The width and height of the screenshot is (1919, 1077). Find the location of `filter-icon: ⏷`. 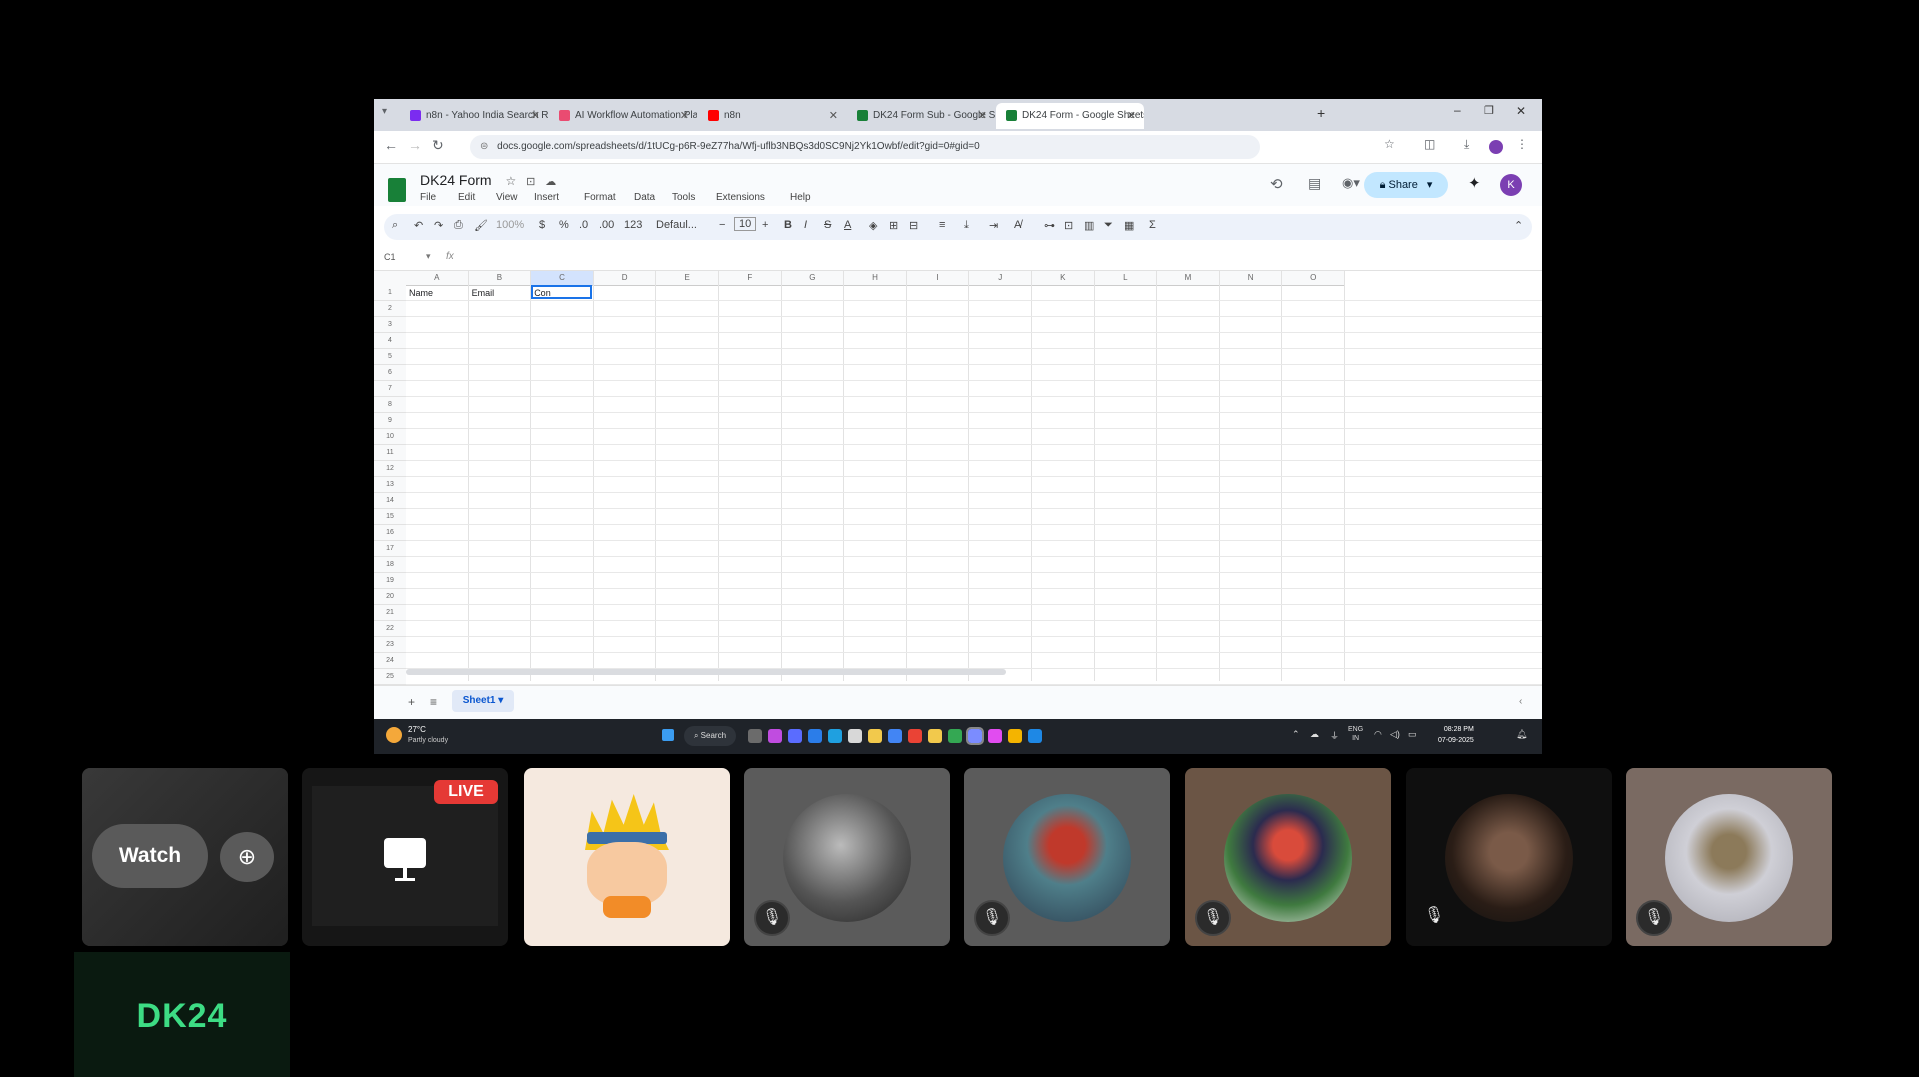

filter-icon: ⏷ is located at coordinates (1108, 225).